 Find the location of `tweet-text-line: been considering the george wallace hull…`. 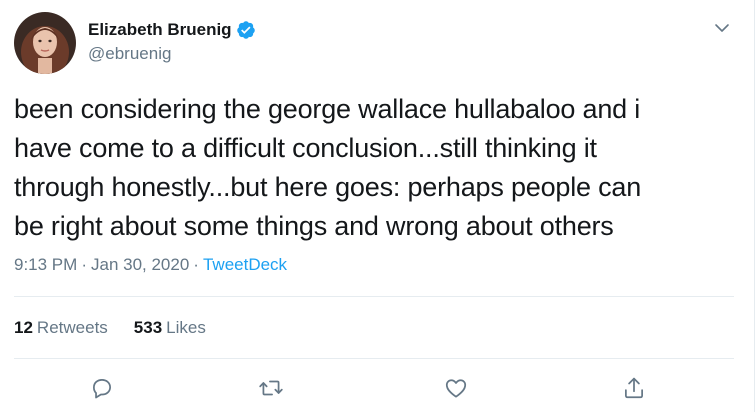

tweet-text-line: been considering the george wallace hull… is located at coordinates (327, 109).